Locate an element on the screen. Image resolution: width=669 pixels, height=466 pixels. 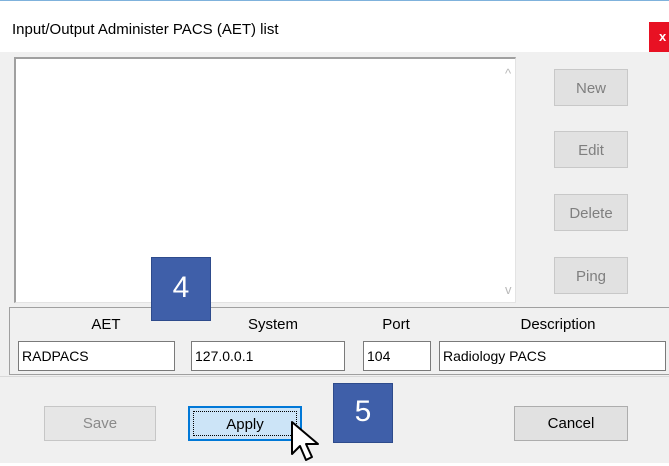
new-button: New is located at coordinates (591, 87).